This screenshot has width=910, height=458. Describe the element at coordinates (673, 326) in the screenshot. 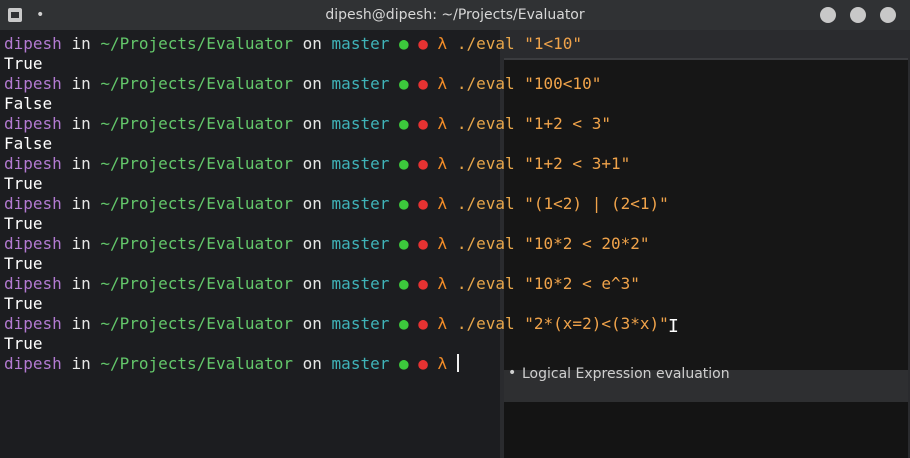

I see `ibeam-cursor-icon: I` at that location.